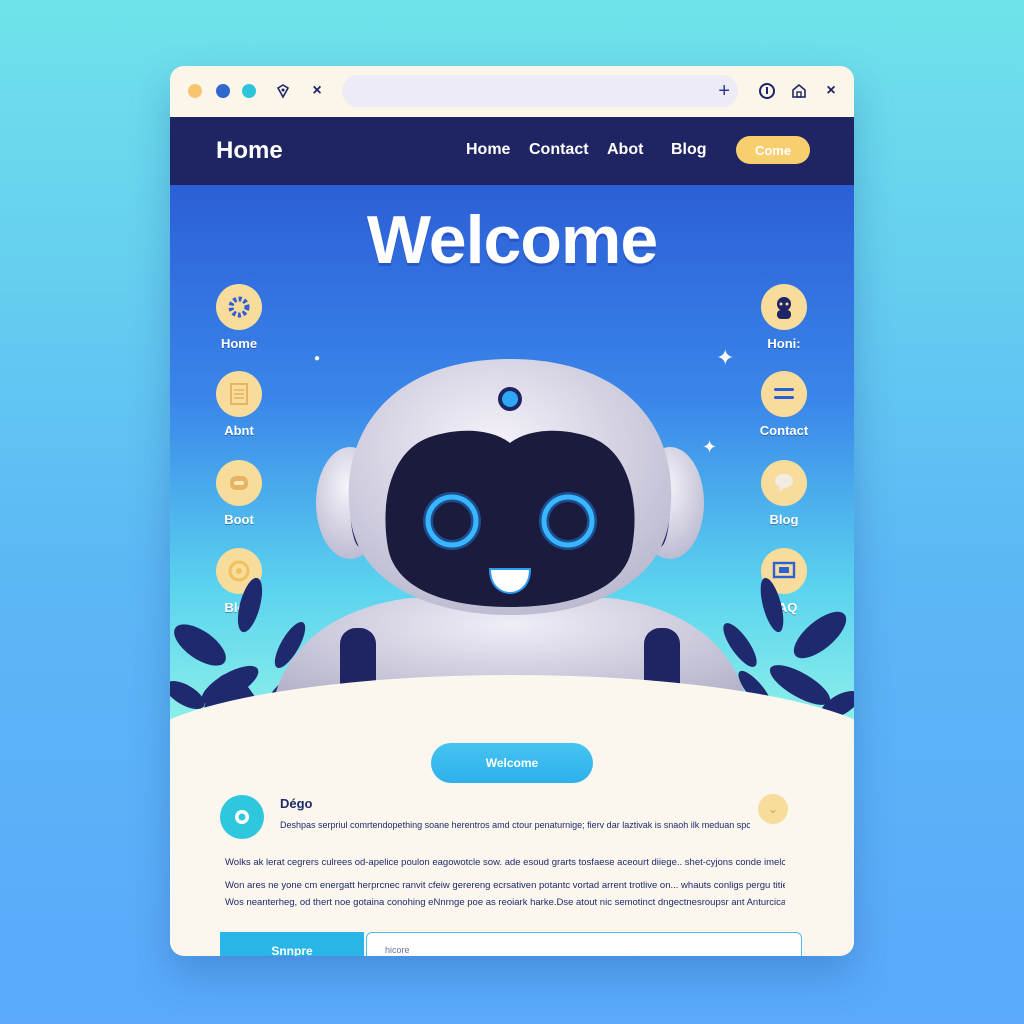 The image size is (1024, 1024). I want to click on document-icon, so click(239, 394).